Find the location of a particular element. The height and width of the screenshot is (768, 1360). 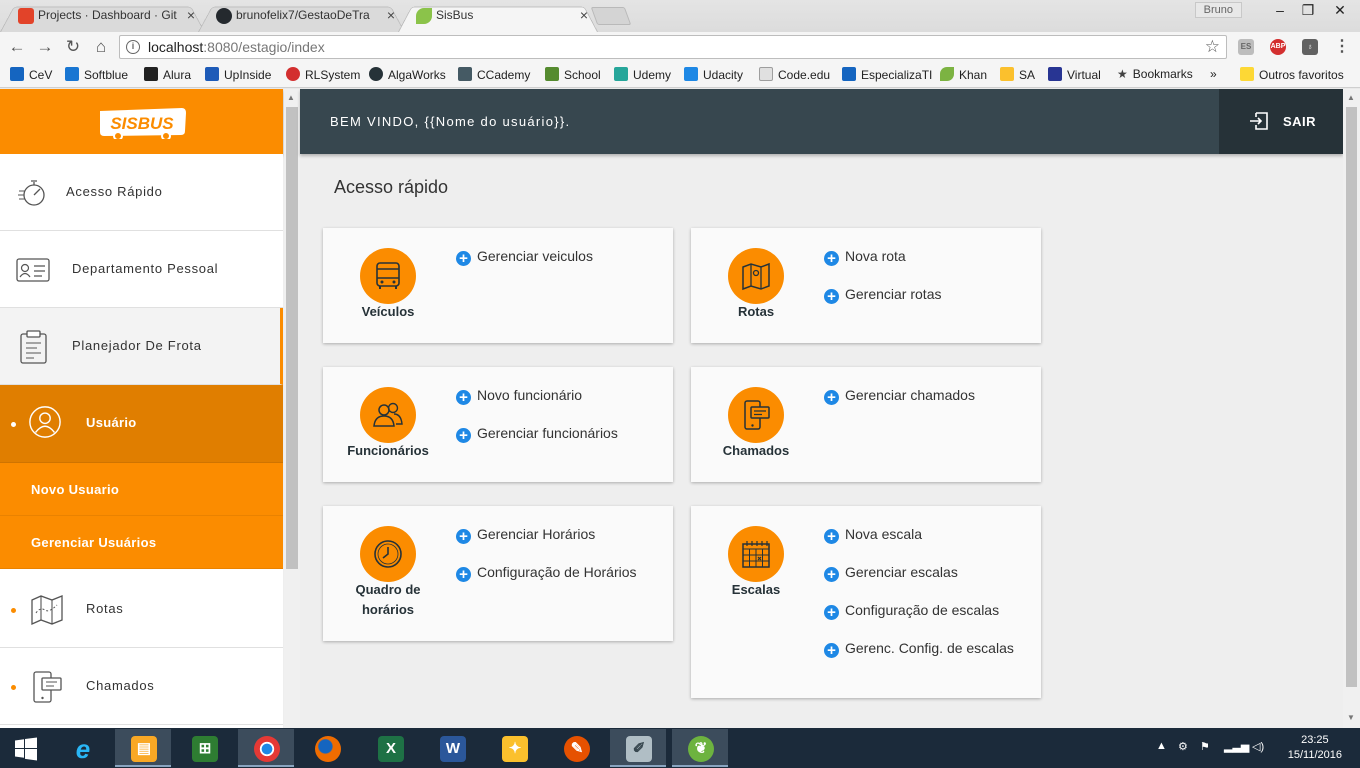

bookmark-item: Udacity is located at coordinates (713, 74).